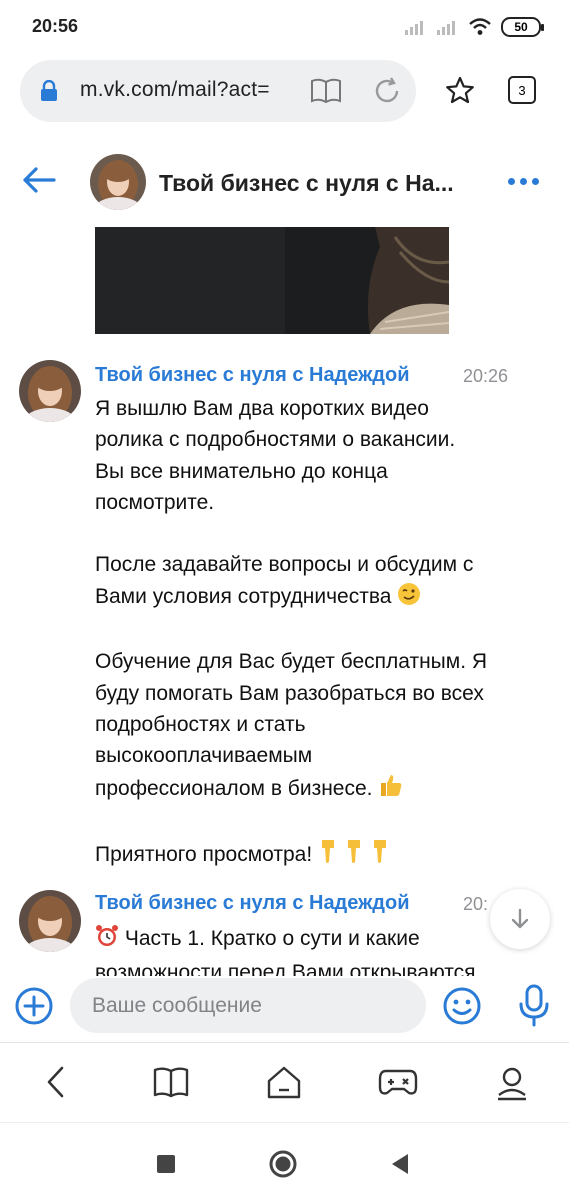  I want to click on message-text-part: Приятного просмотра!, so click(204, 855).